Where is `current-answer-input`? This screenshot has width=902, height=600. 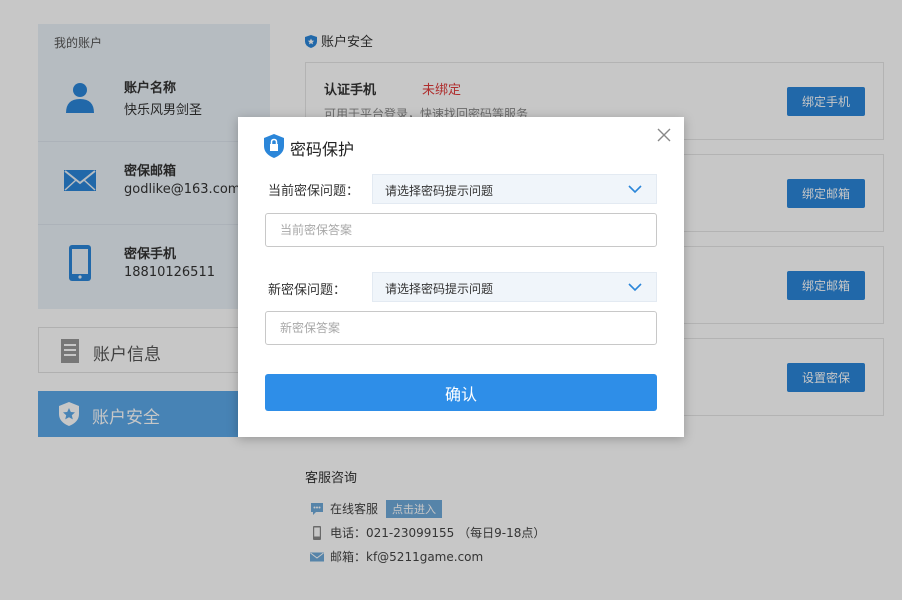 current-answer-input is located at coordinates (461, 230).